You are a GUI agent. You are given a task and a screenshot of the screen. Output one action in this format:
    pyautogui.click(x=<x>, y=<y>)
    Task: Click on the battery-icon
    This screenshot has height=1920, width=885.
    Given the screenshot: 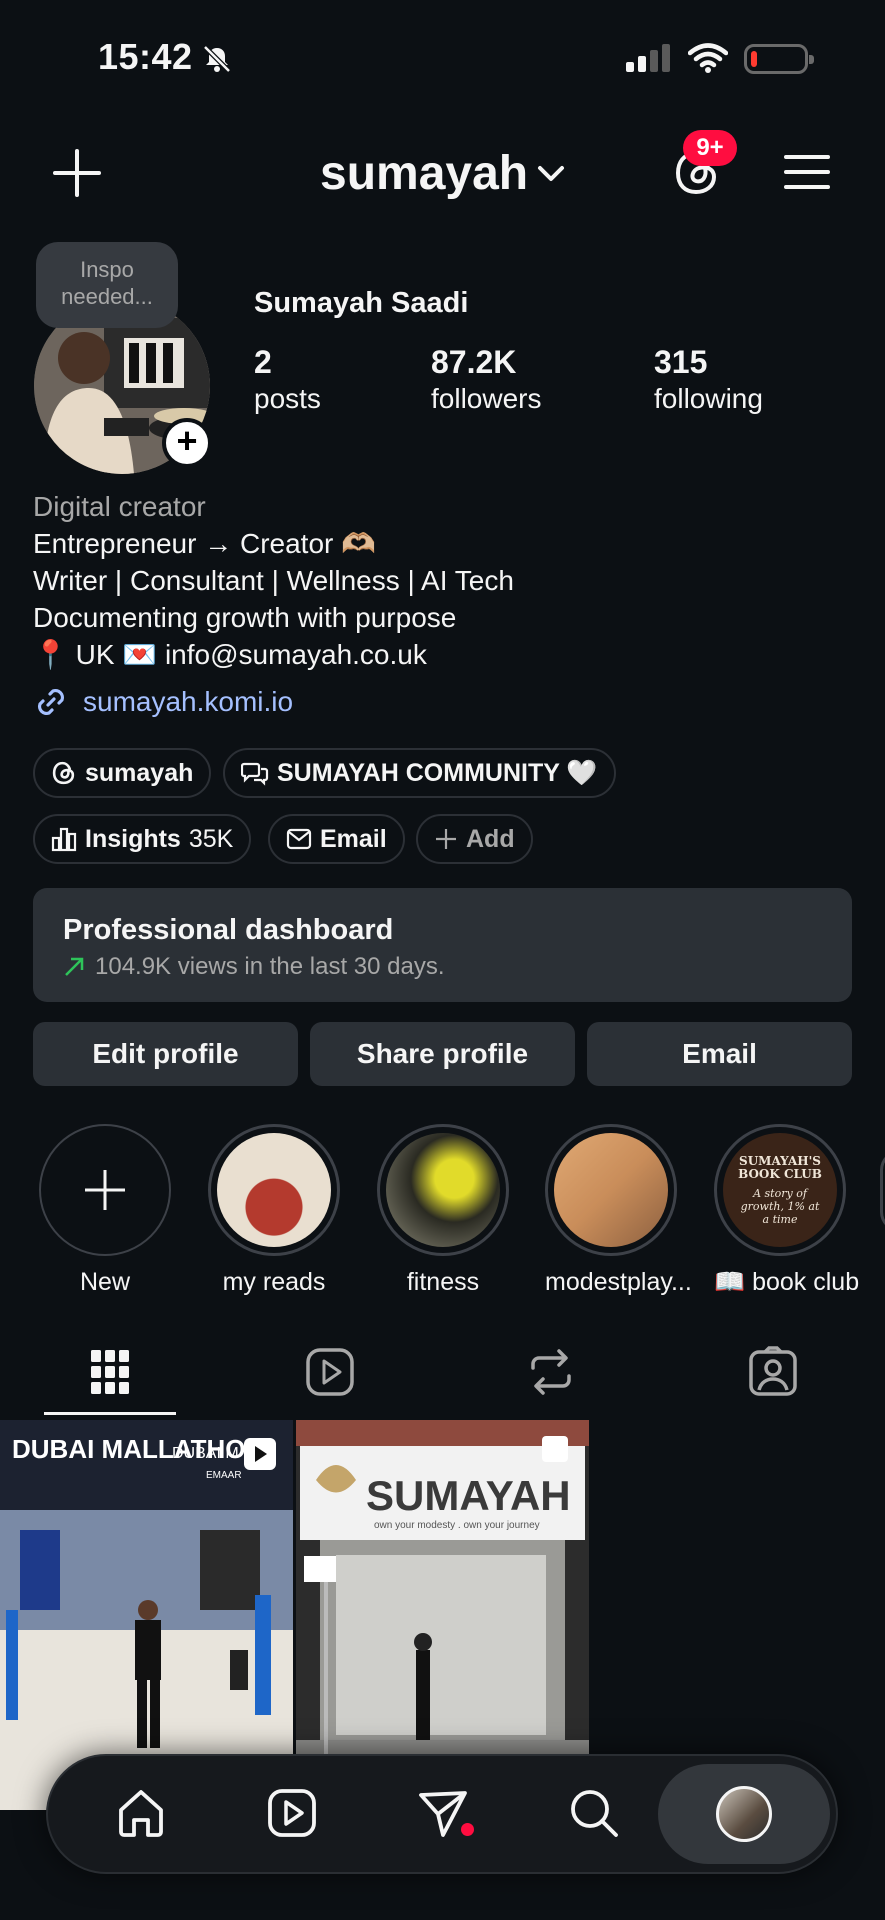 What is the action you would take?
    pyautogui.click(x=779, y=59)
    